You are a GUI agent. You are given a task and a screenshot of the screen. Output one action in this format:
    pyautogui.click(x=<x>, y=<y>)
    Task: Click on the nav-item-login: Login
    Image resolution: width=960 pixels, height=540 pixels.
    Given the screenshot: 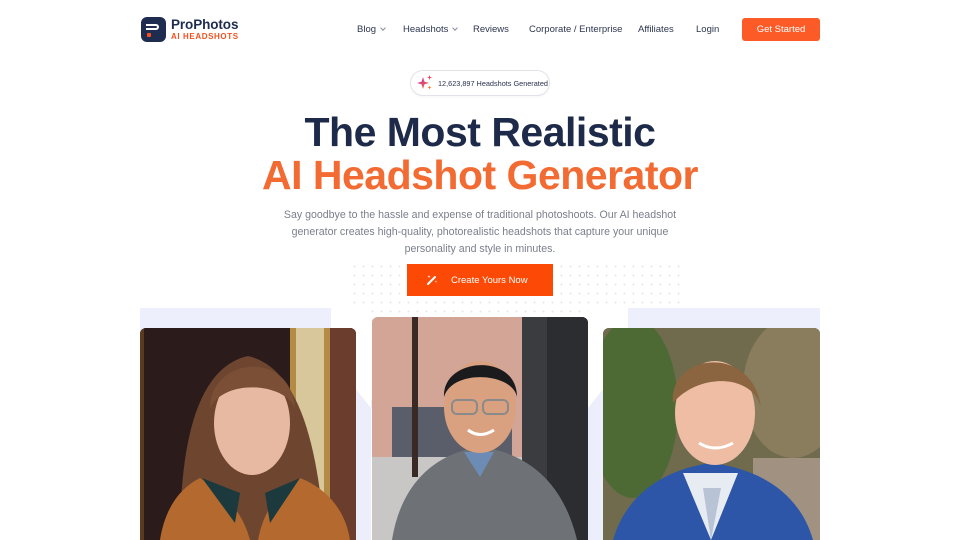 What is the action you would take?
    pyautogui.click(x=707, y=29)
    